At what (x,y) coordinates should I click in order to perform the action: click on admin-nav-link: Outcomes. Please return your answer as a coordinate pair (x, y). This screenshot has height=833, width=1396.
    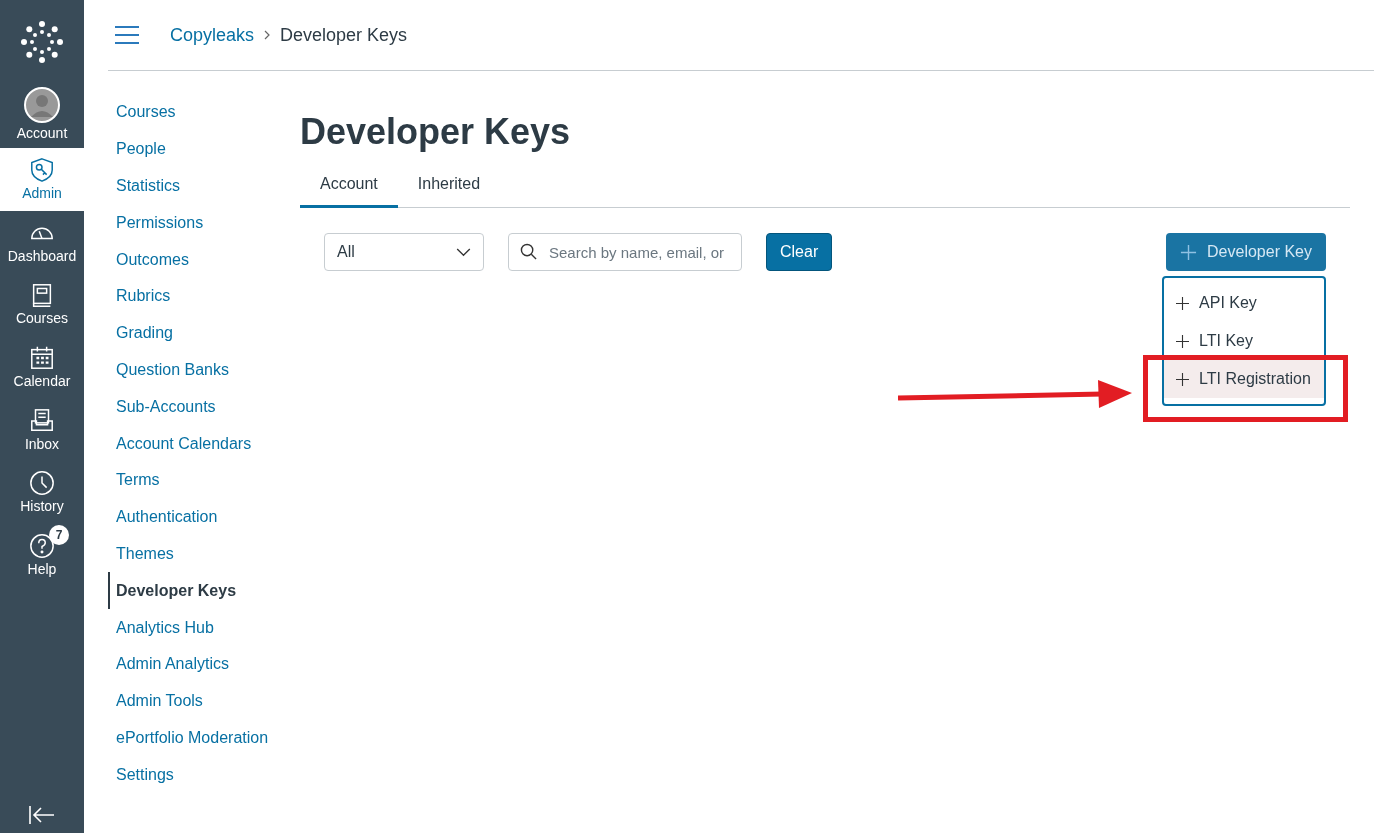
    Looking at the image, I should click on (204, 259).